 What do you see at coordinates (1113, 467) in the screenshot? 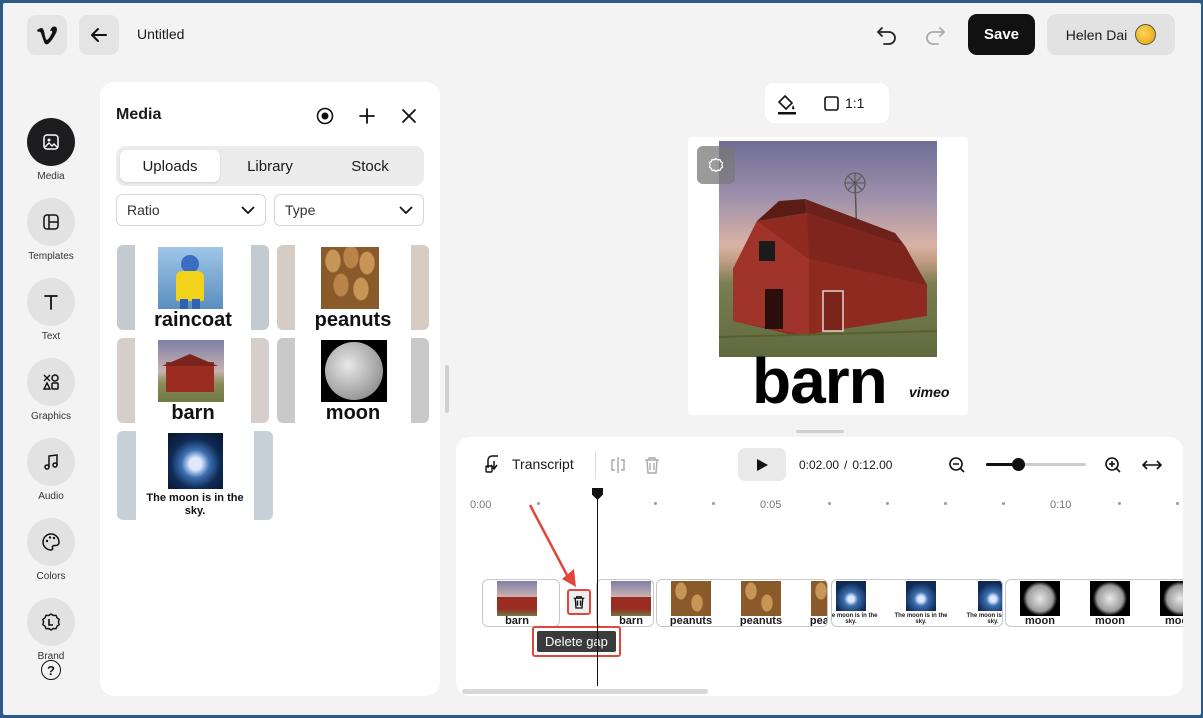
I see `zoom-in-button` at bounding box center [1113, 467].